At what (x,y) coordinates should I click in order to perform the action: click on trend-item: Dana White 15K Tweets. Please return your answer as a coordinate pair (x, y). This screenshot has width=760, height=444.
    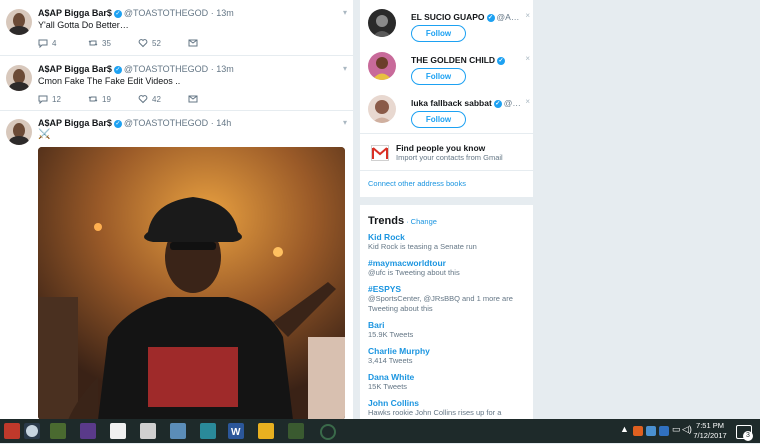
    Looking at the image, I should click on (448, 382).